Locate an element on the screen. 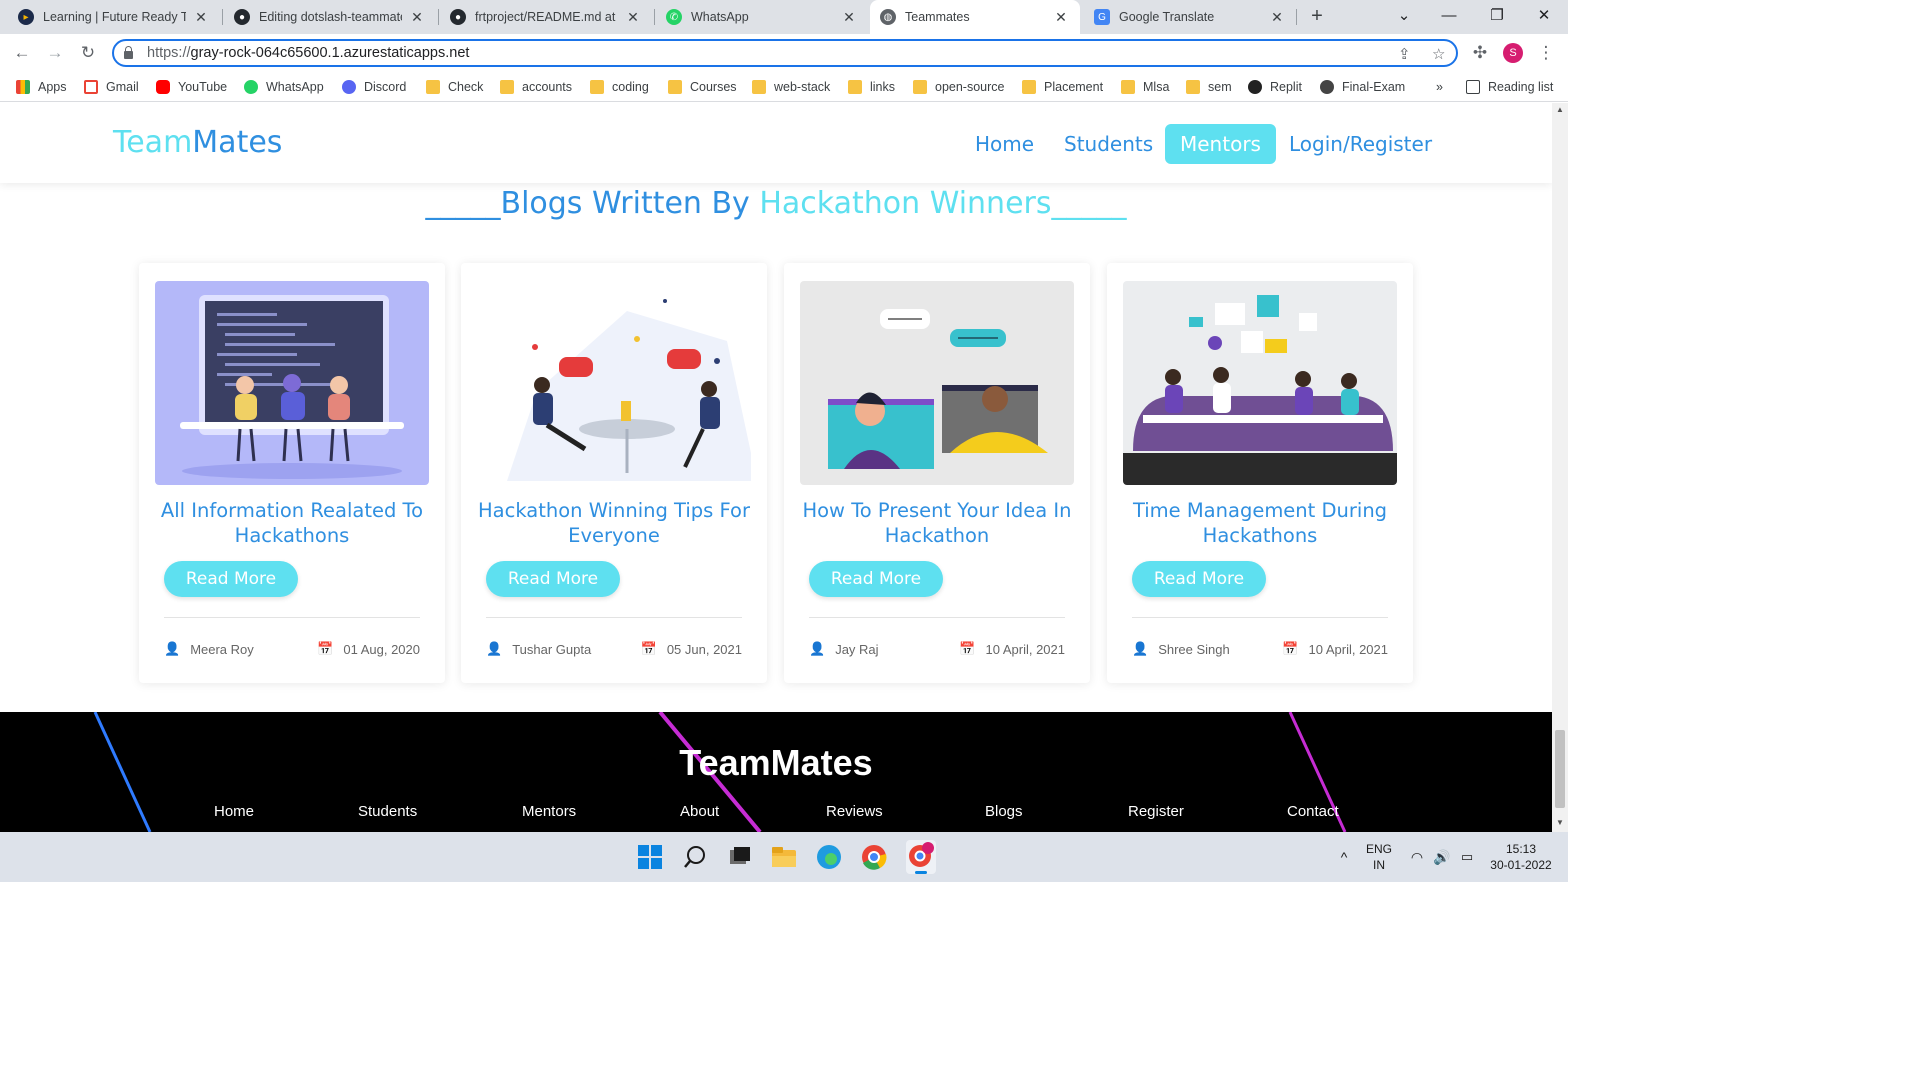 The image size is (1920, 1080). profile-avatar: S is located at coordinates (1513, 53).